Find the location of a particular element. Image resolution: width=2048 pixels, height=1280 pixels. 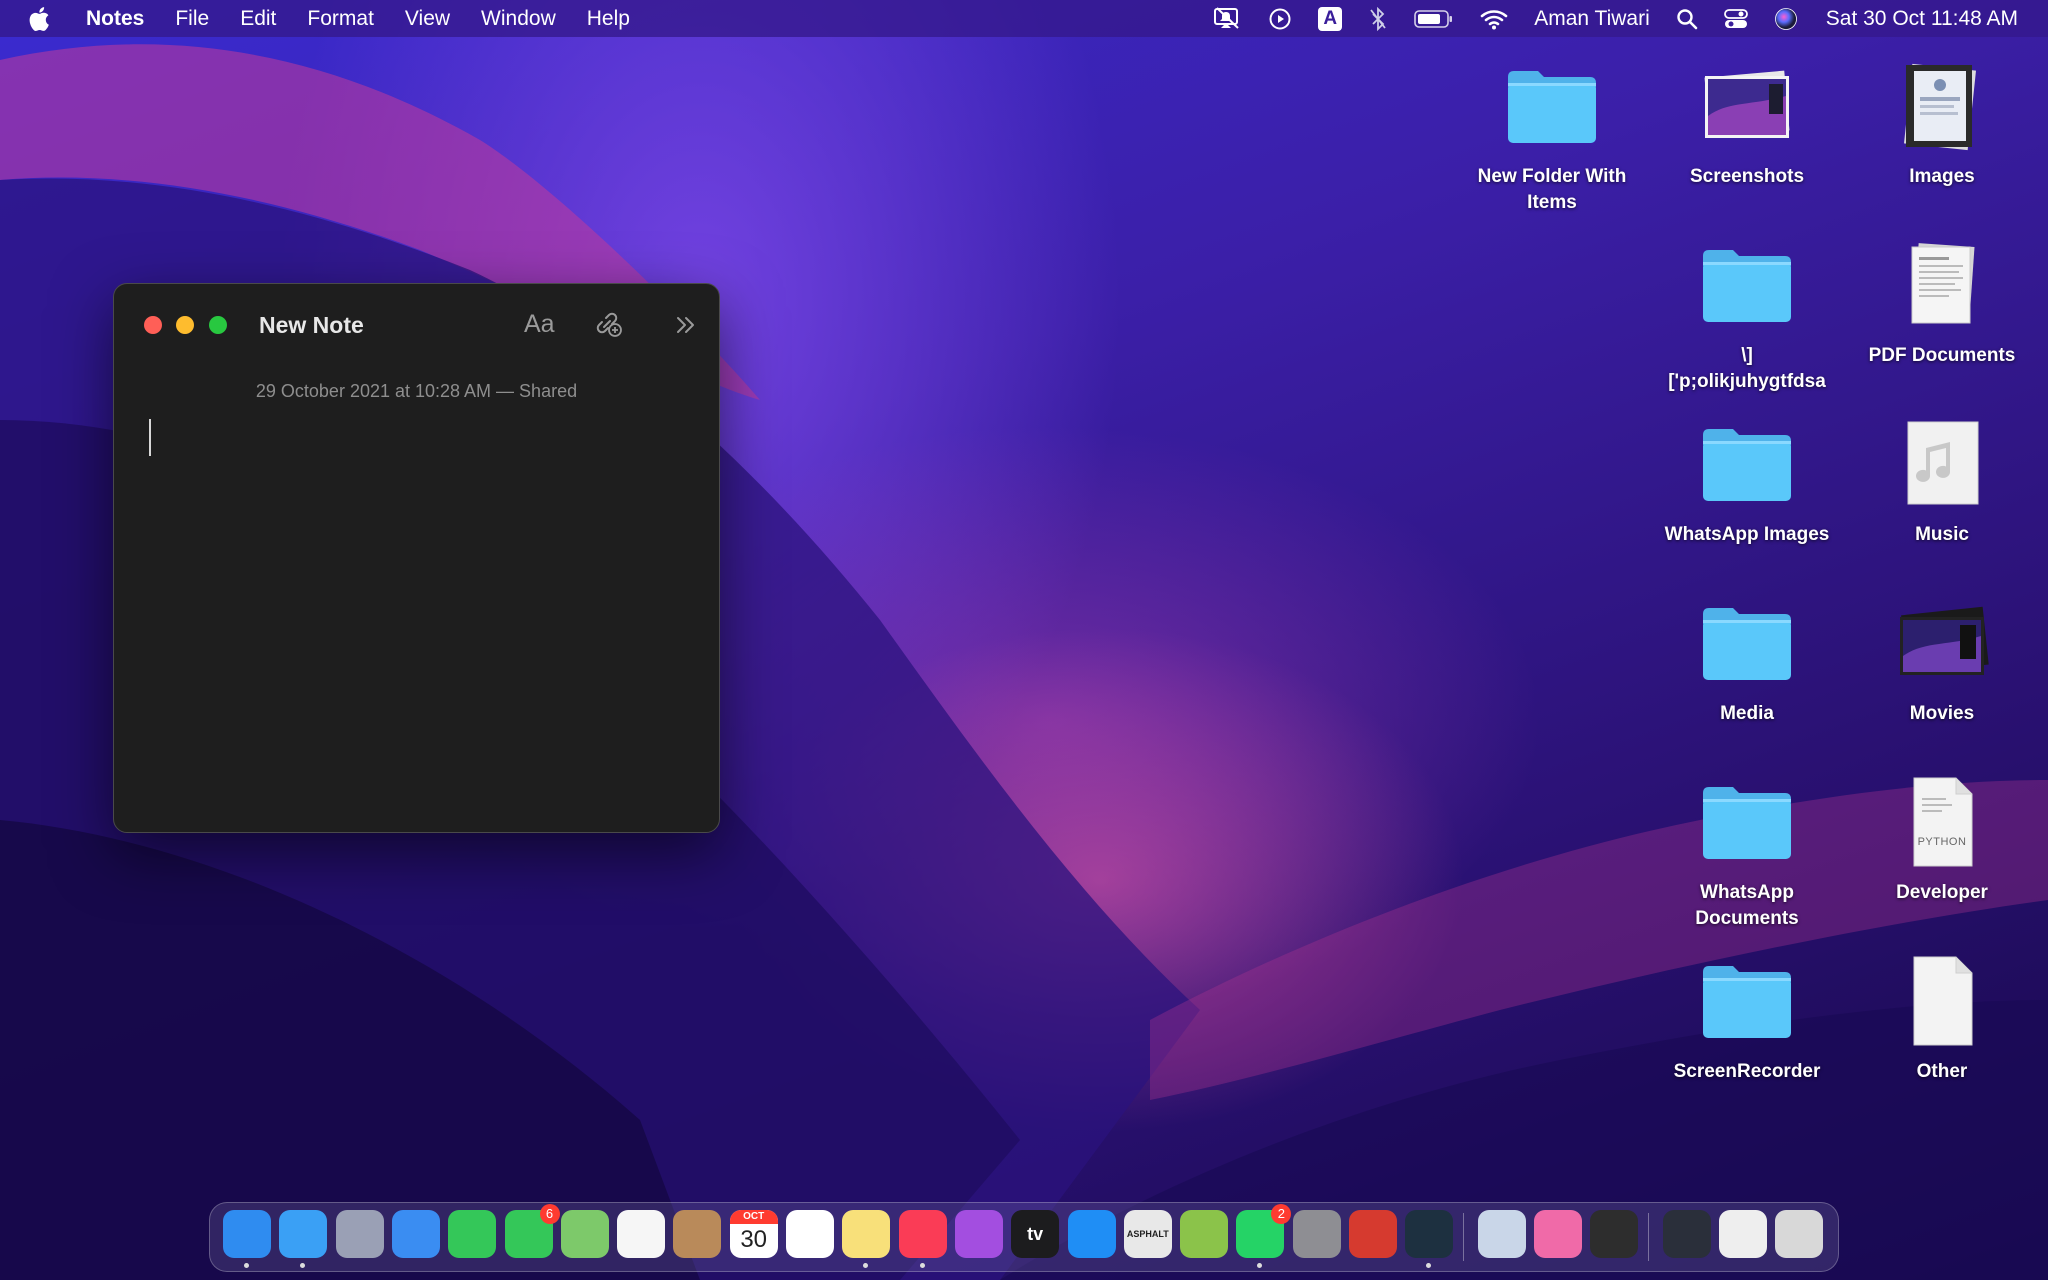

menu-help: Help is located at coordinates (608, 19).